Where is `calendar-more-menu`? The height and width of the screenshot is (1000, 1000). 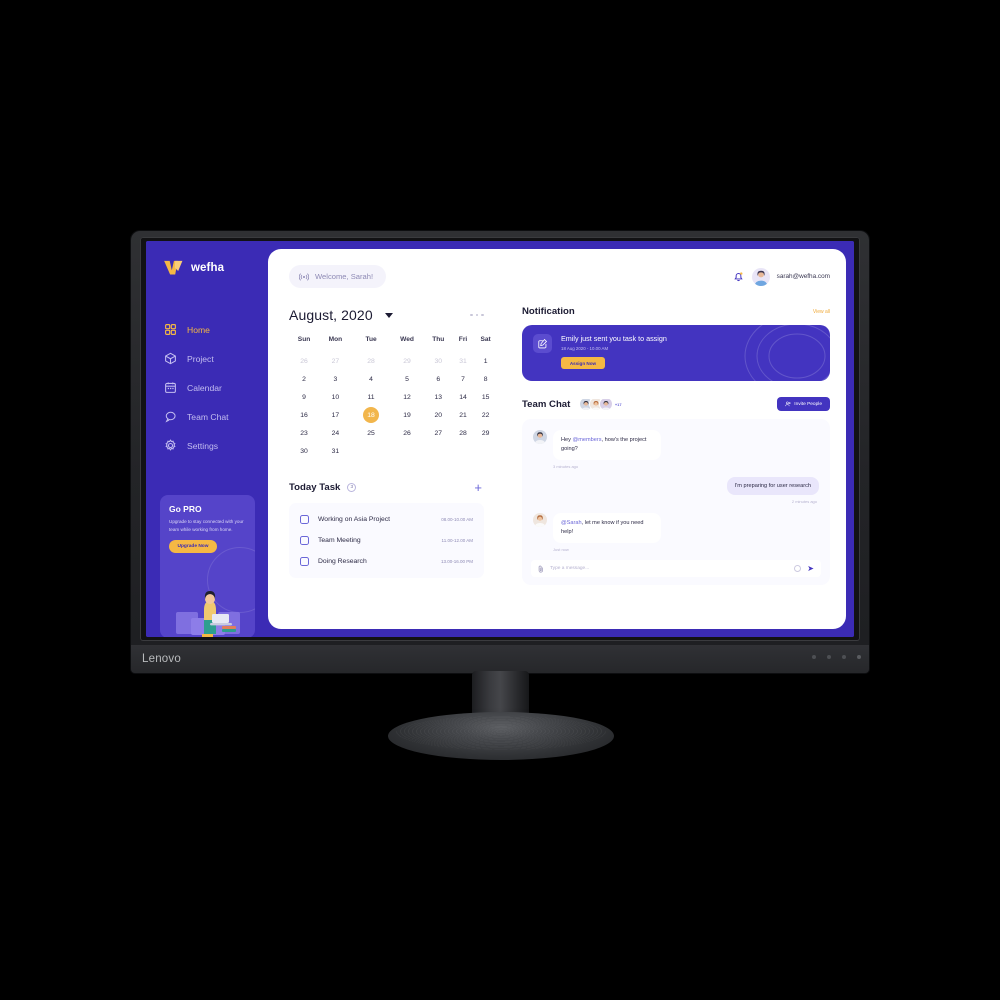 calendar-more-menu is located at coordinates (484, 315).